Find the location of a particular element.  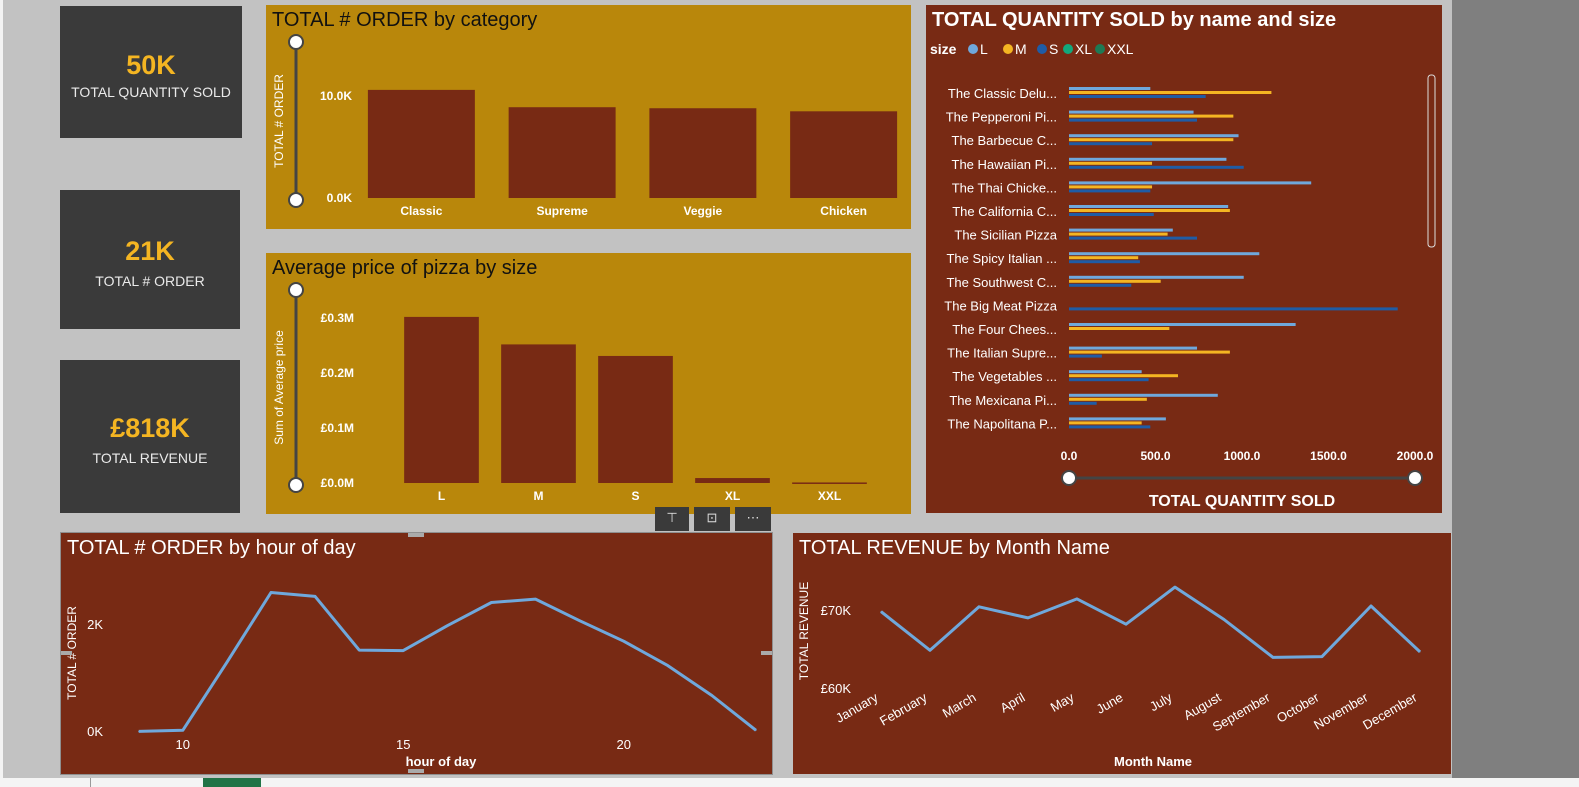

resize-handle is located at coordinates (766, 653).